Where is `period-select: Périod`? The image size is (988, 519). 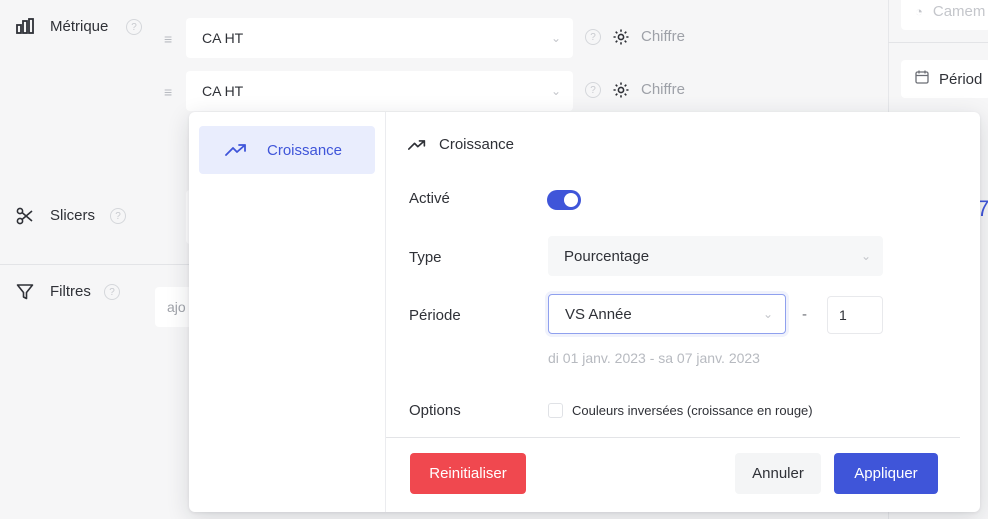 period-select: Périod is located at coordinates (944, 79).